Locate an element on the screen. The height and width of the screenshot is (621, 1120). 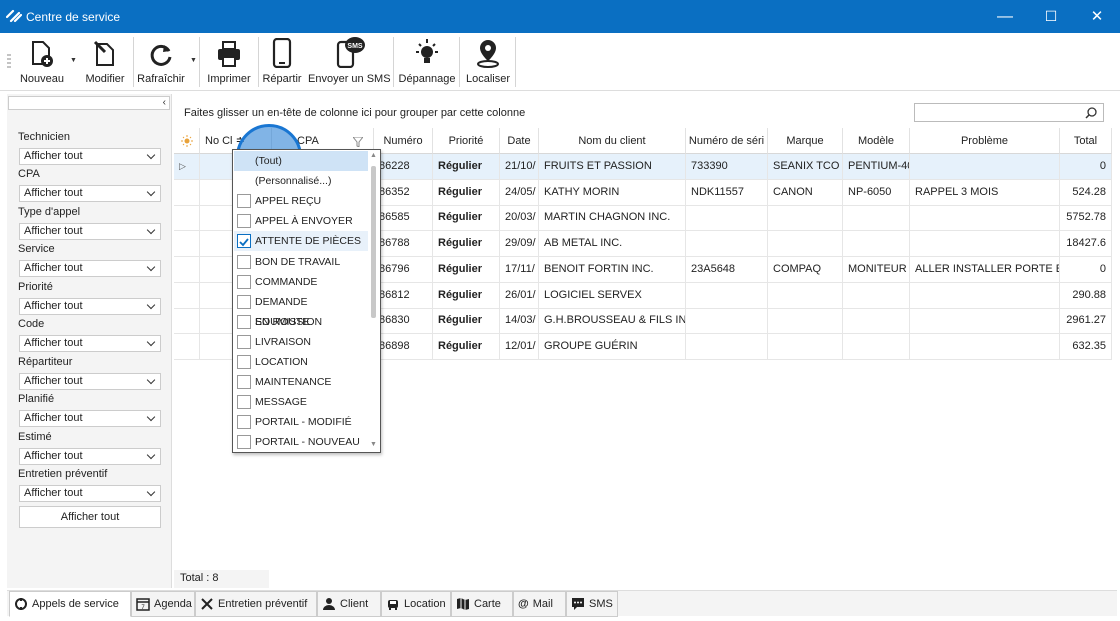
filter-preventive-select: Afficher tout is located at coordinates (90, 493).